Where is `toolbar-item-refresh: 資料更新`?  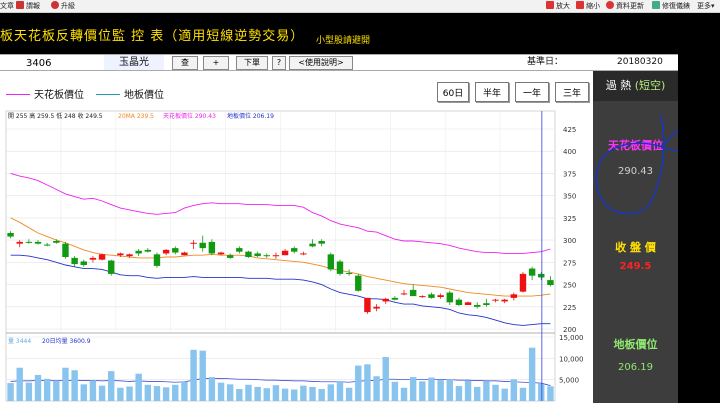
toolbar-item-refresh: 資料更新 is located at coordinates (625, 6).